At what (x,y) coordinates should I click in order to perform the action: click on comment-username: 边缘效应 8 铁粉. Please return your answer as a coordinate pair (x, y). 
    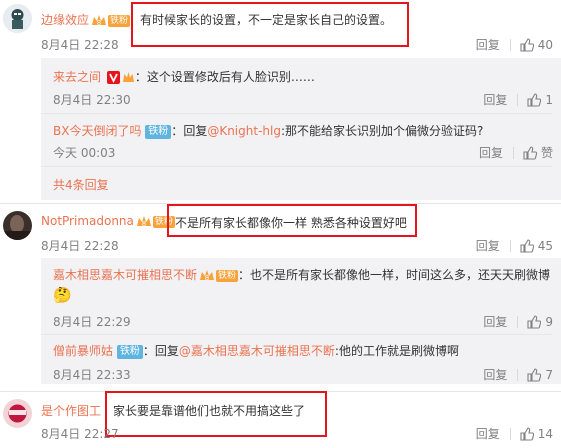
    Looking at the image, I should click on (86, 19).